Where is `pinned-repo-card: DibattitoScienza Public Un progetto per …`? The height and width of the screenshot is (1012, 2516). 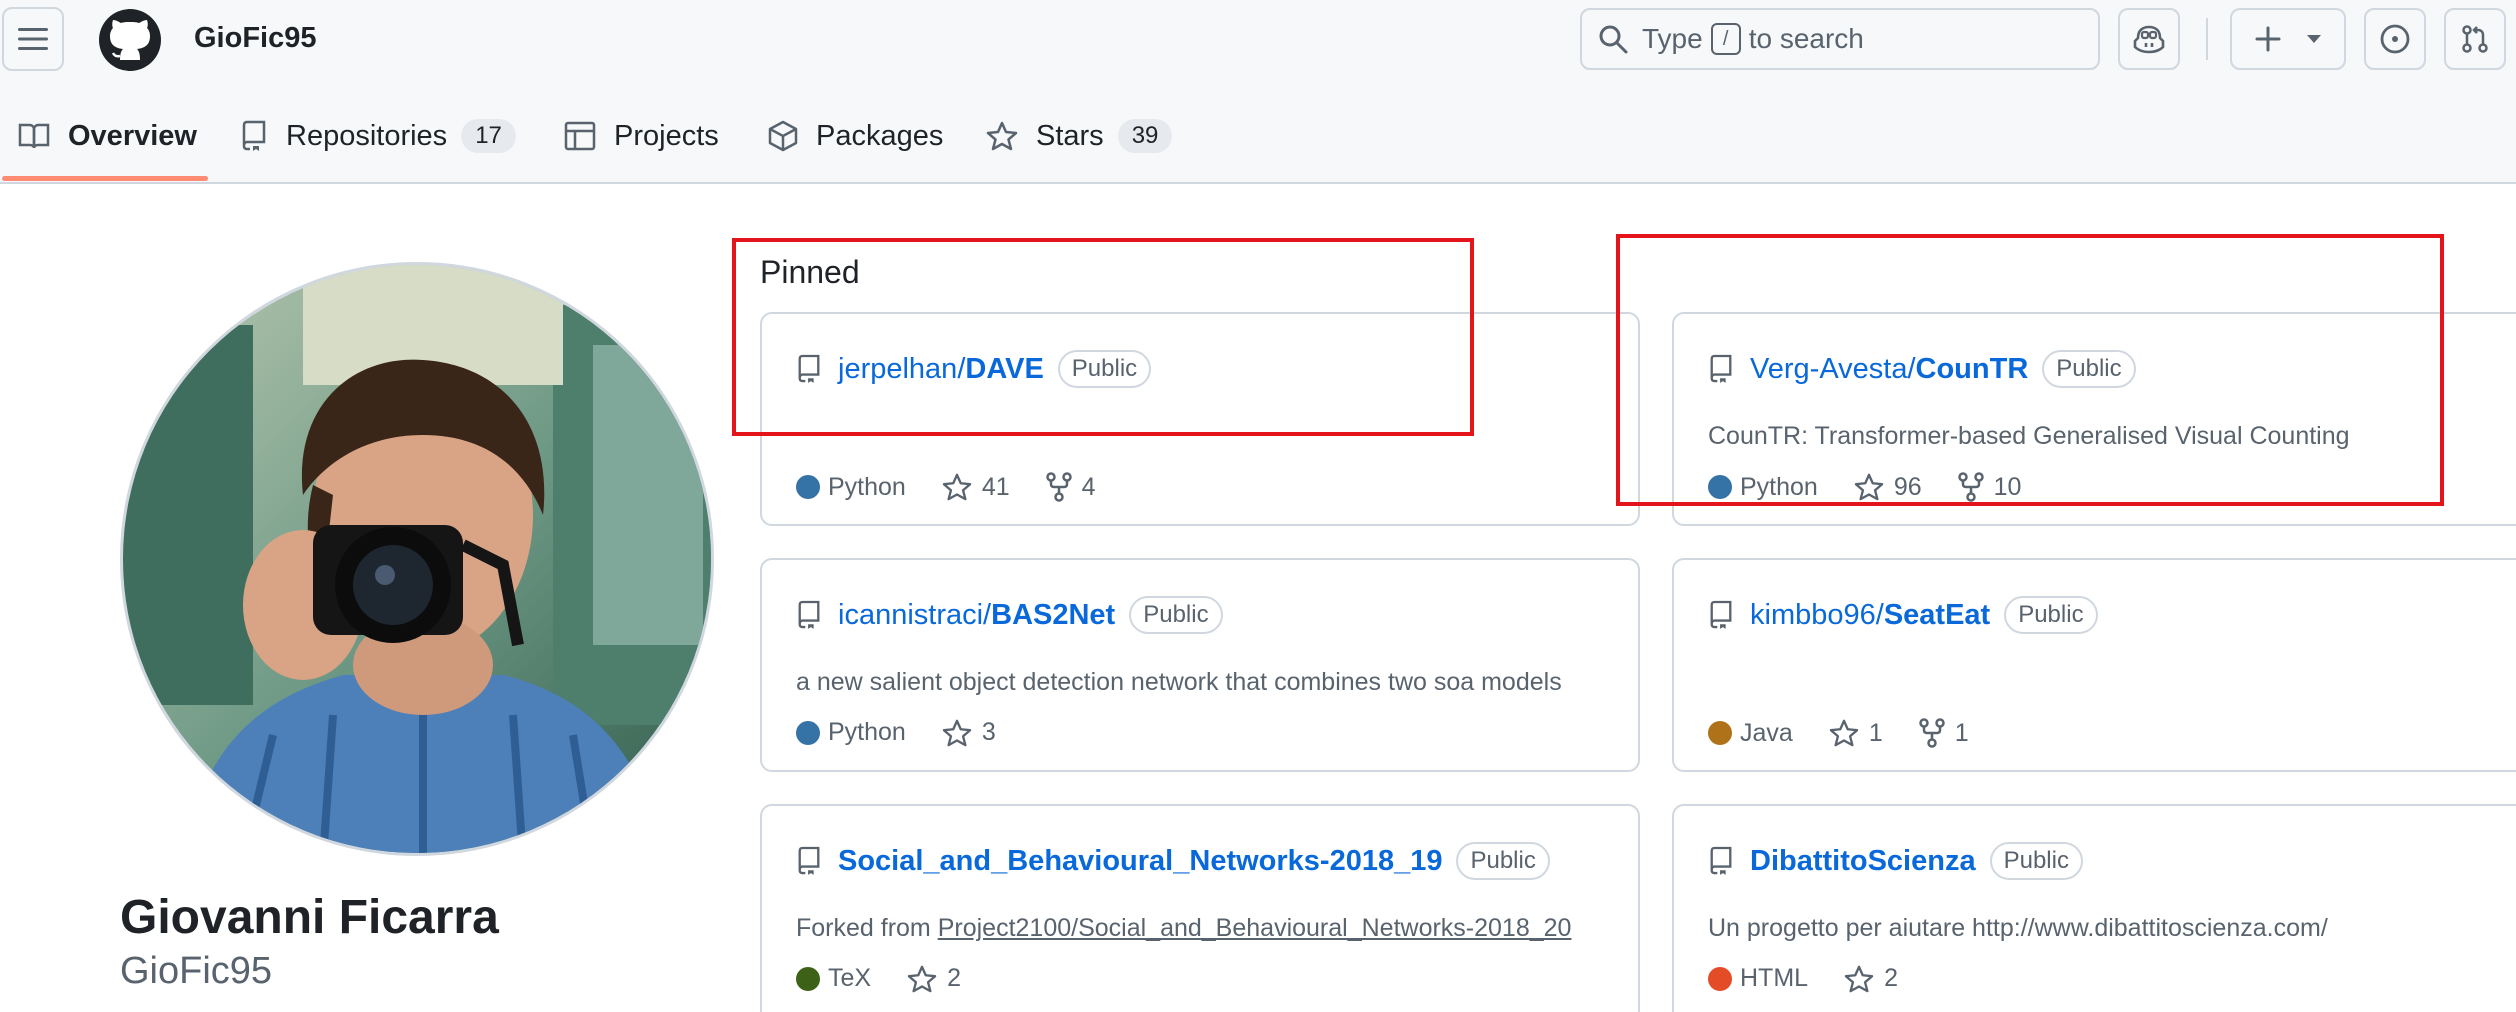 pinned-repo-card: DibattitoScienza Public Un progetto per … is located at coordinates (2094, 908).